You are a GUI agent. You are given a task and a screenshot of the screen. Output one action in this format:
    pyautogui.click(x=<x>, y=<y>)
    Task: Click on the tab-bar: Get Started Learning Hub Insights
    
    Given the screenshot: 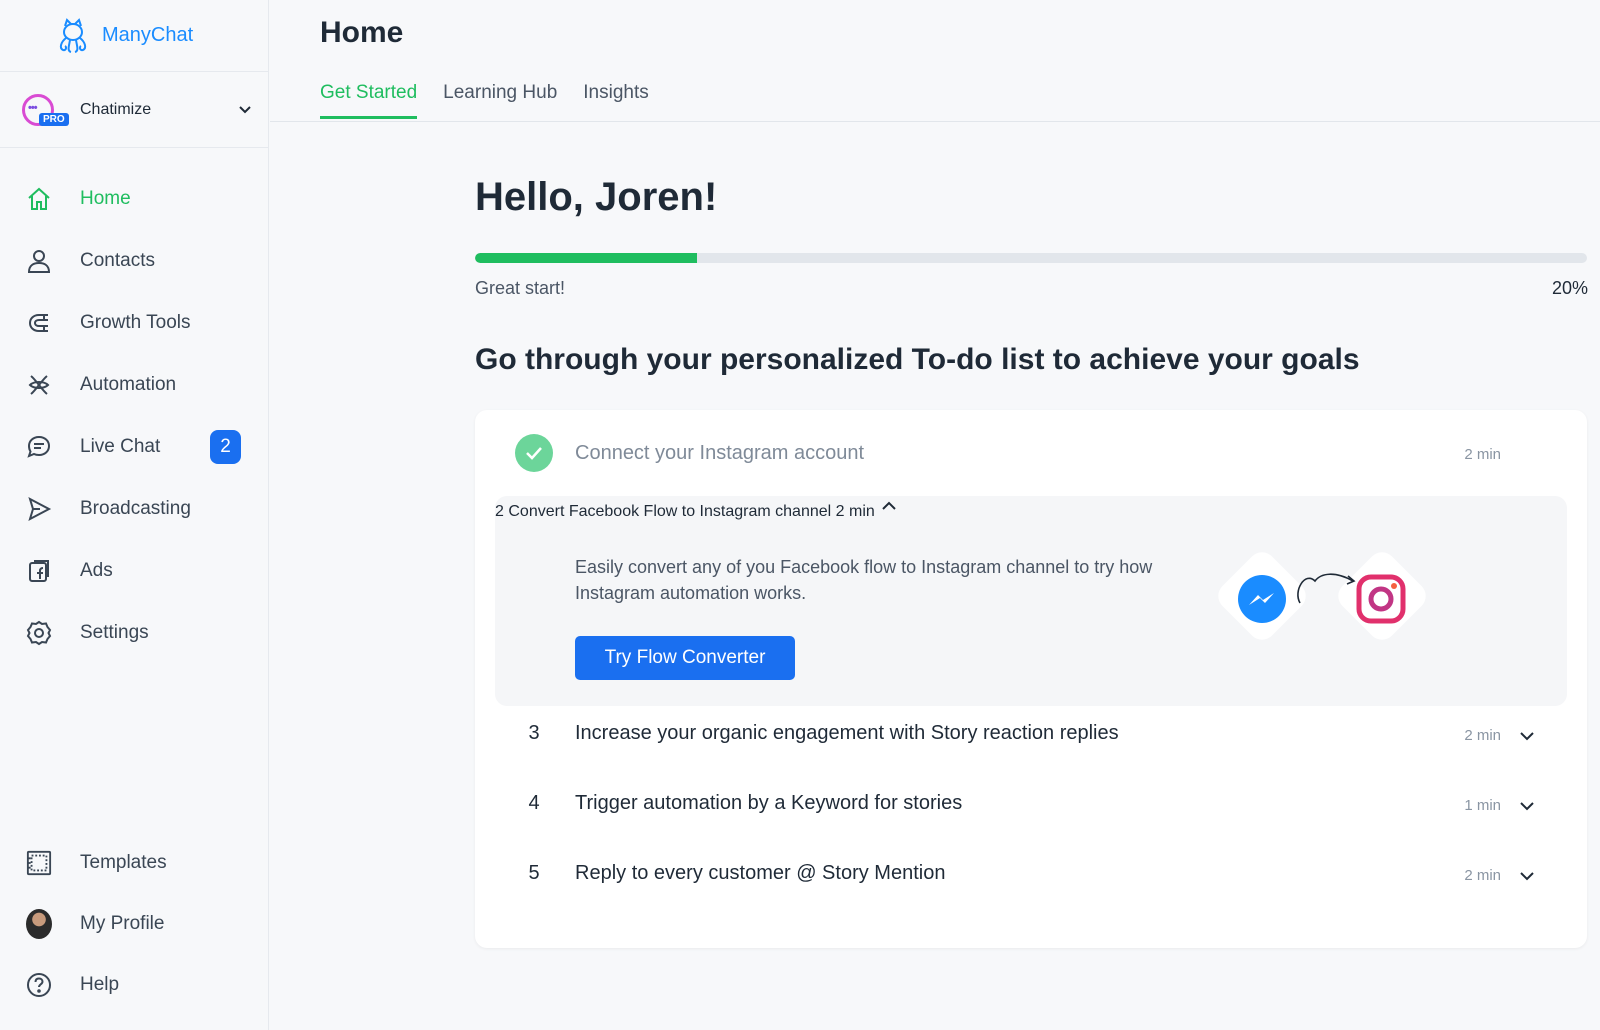 What is the action you would take?
    pyautogui.click(x=484, y=100)
    